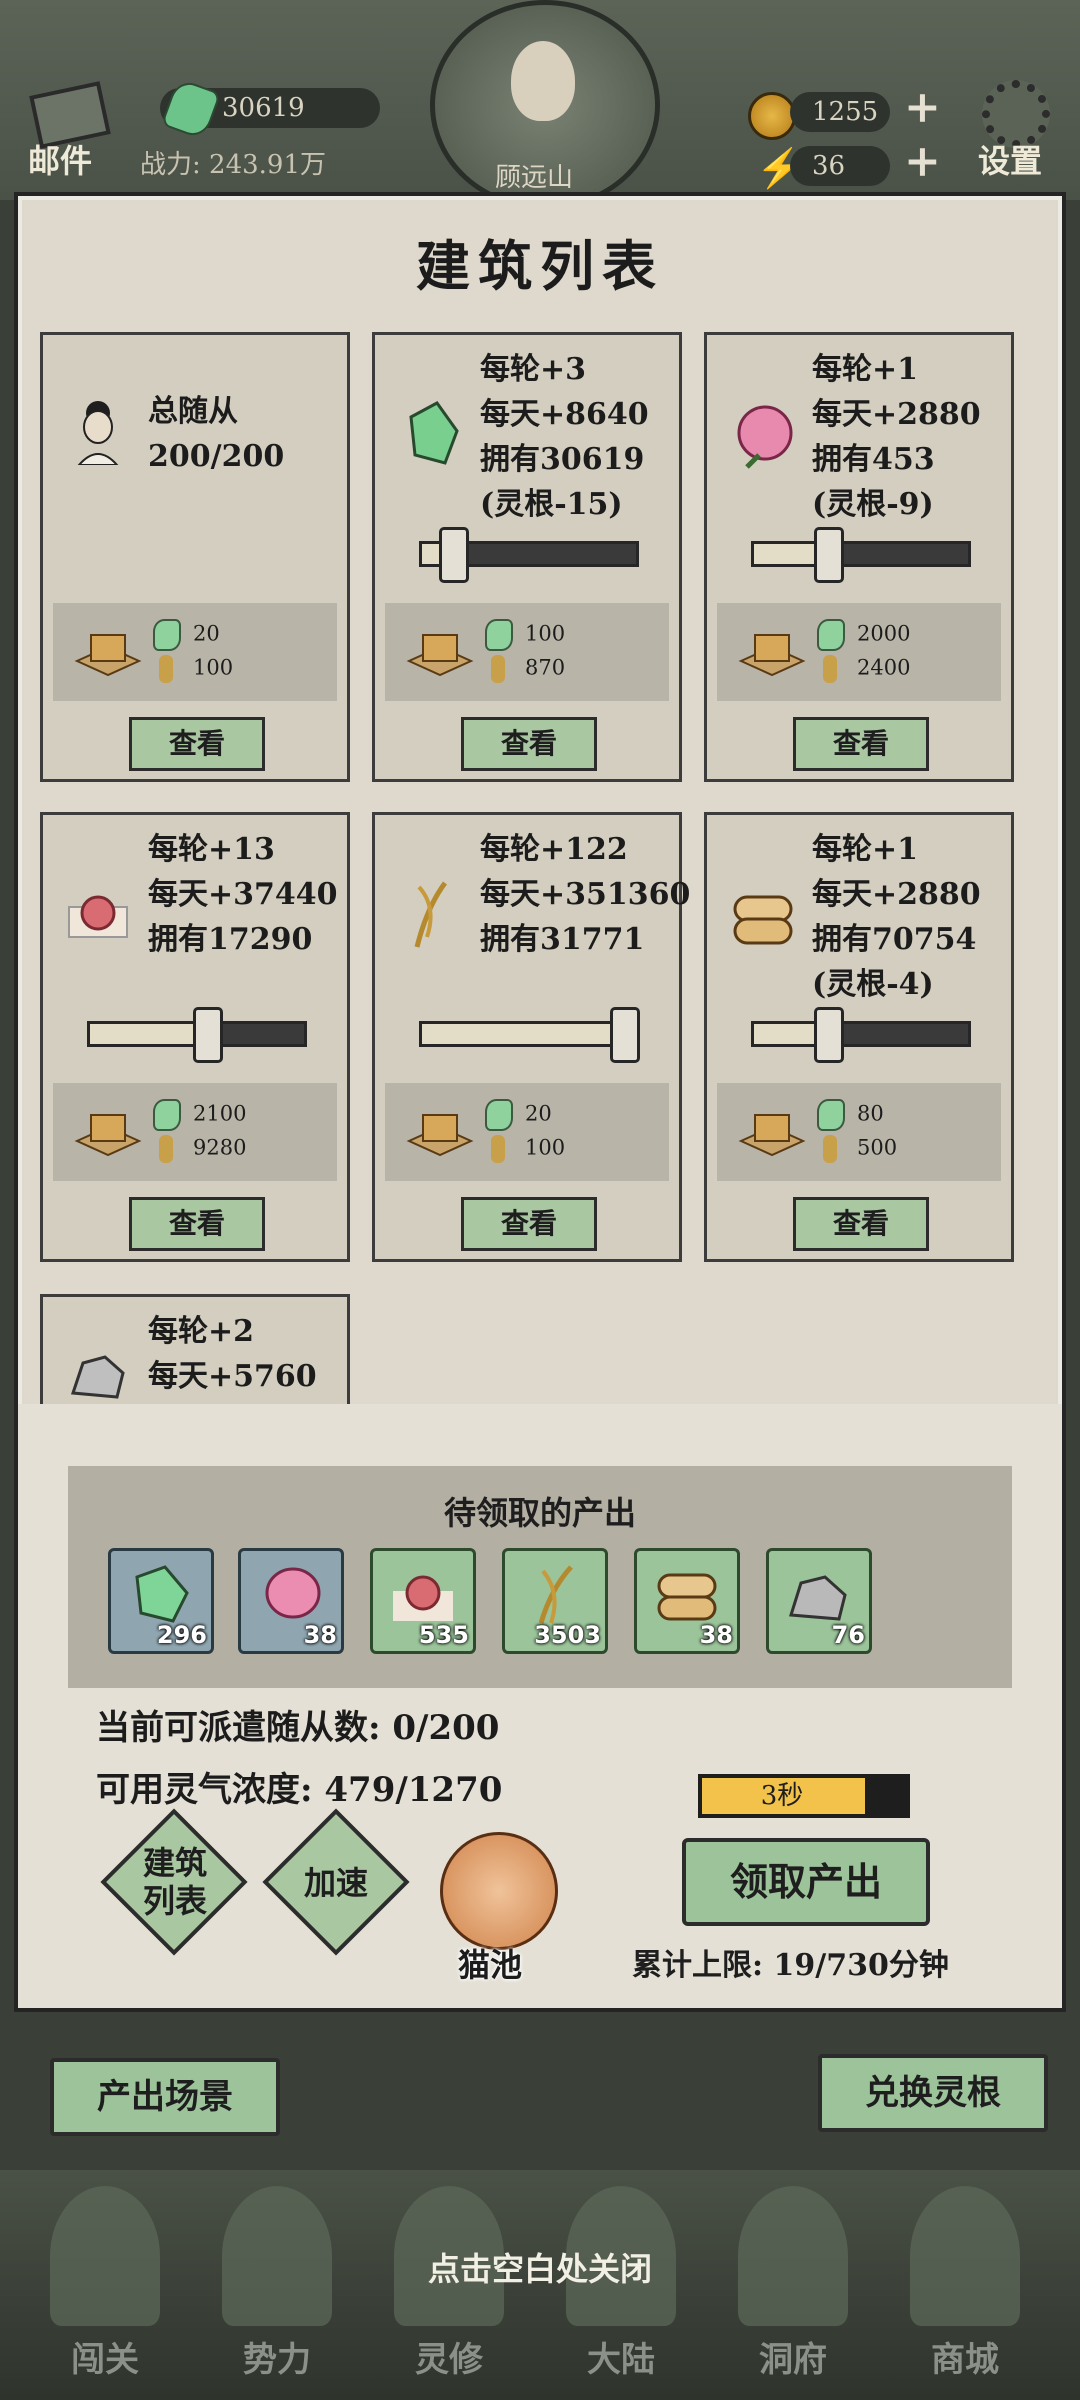  I want to click on building-list-label: 建筑 列表, so click(175, 1882).